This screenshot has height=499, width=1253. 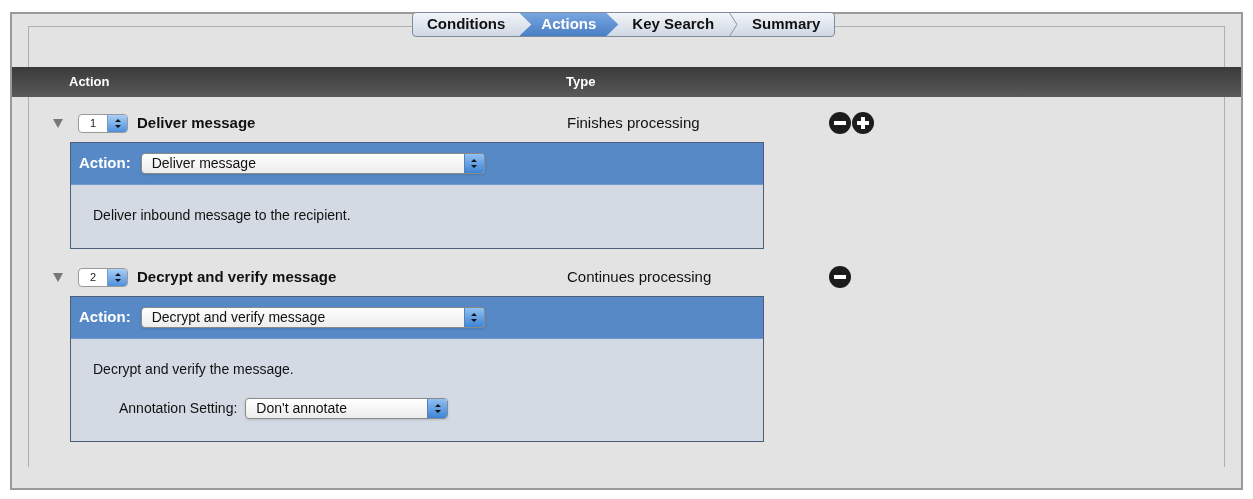 What do you see at coordinates (581, 82) in the screenshot?
I see `column-header: Type` at bounding box center [581, 82].